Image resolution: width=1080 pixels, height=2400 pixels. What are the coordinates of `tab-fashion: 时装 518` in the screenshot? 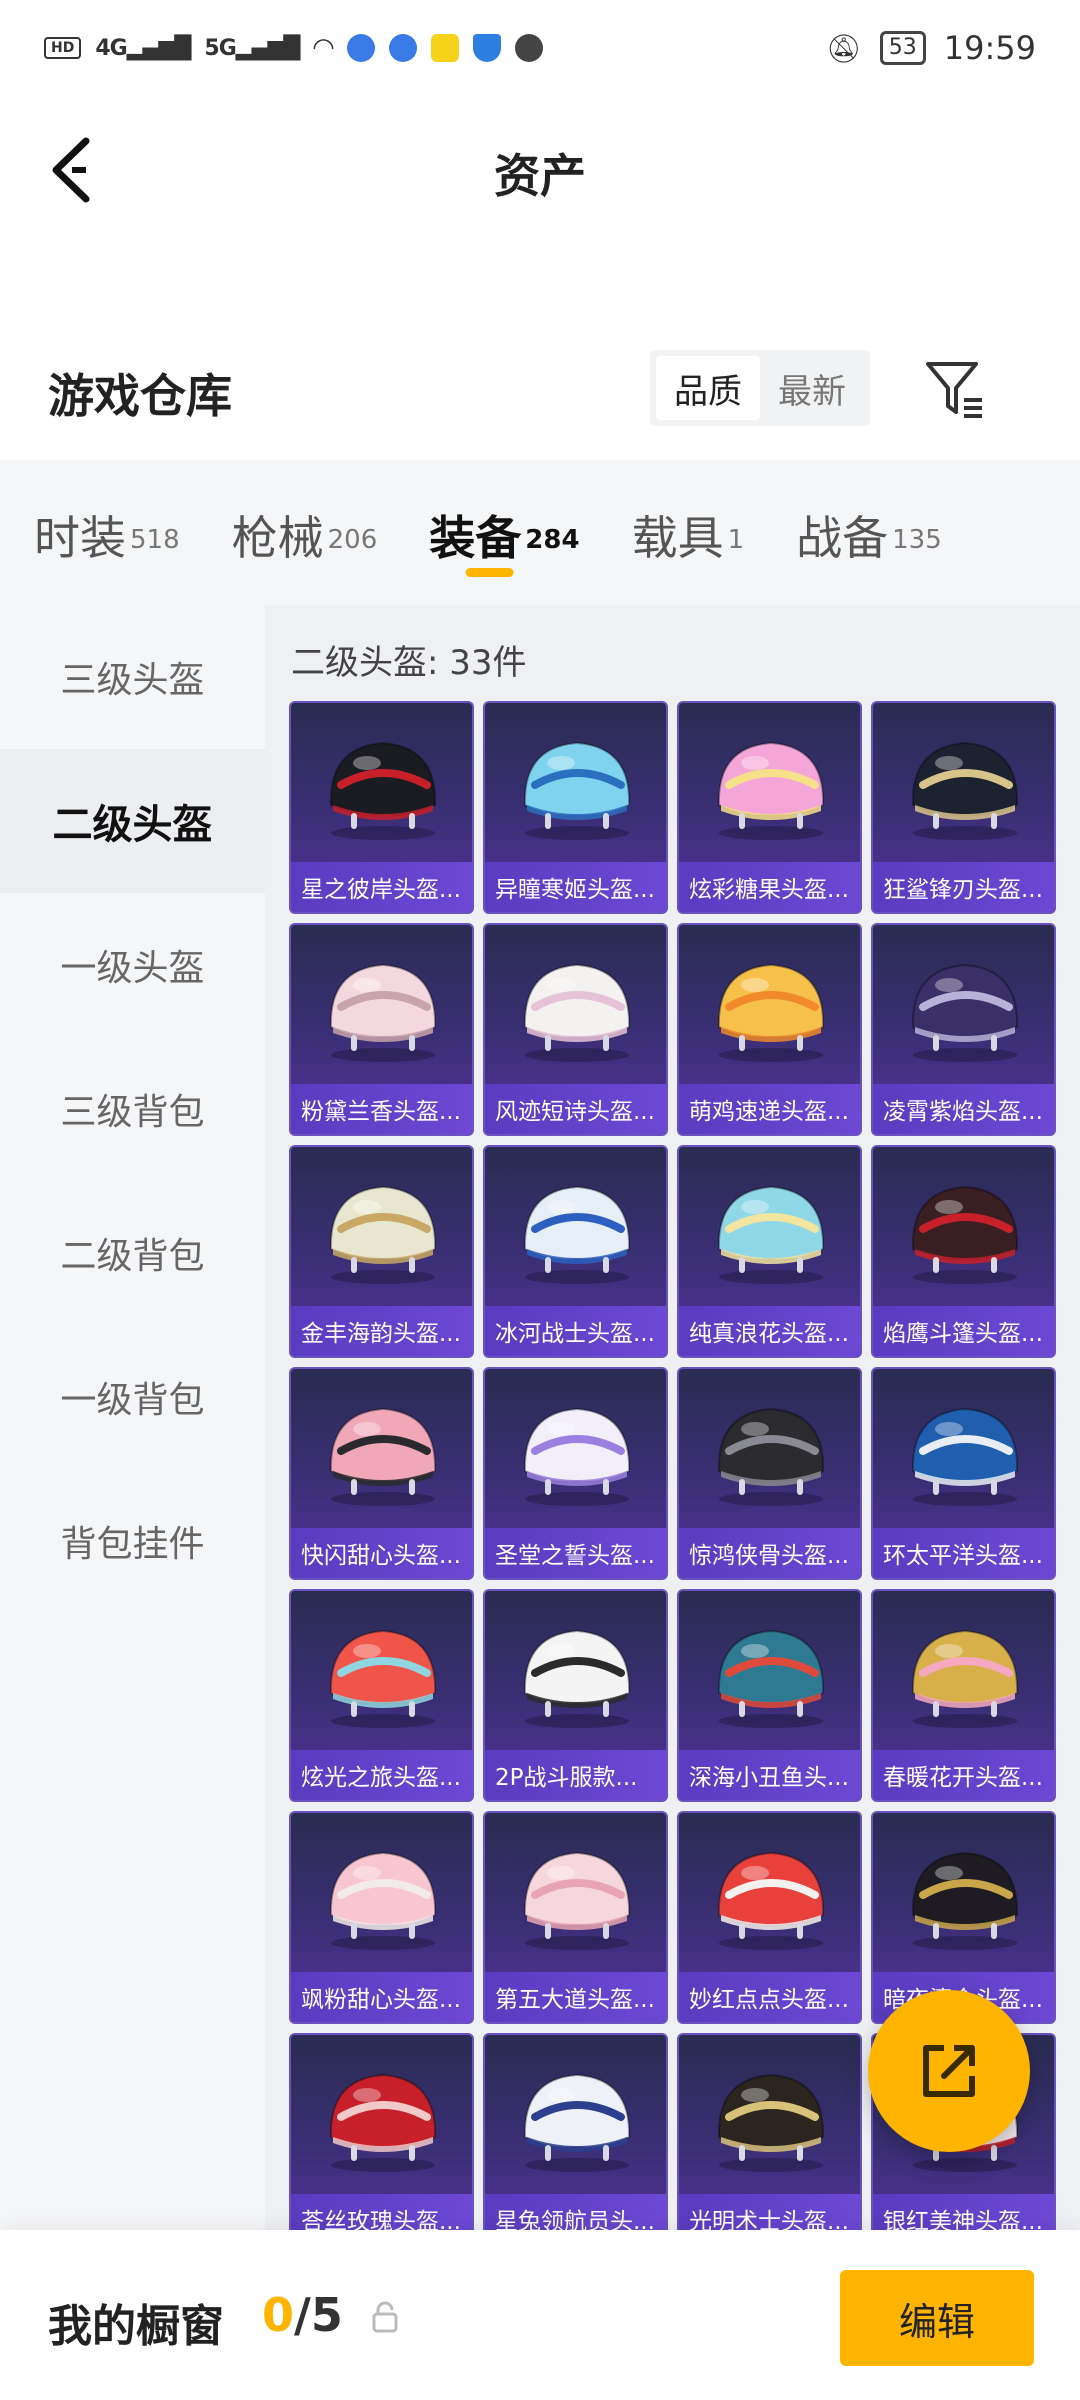 It's located at (107, 532).